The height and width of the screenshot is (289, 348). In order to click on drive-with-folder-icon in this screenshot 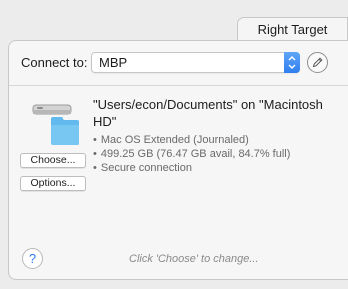, I will do `click(56, 125)`.